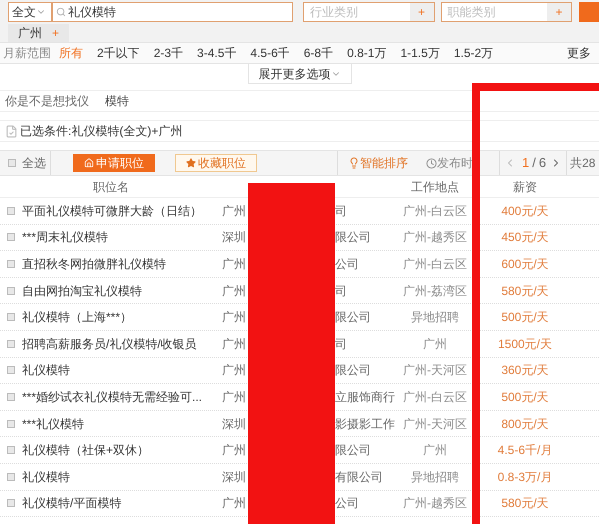 This screenshot has height=524, width=599. I want to click on expand-options-button: 展开更多选项, so click(300, 74).